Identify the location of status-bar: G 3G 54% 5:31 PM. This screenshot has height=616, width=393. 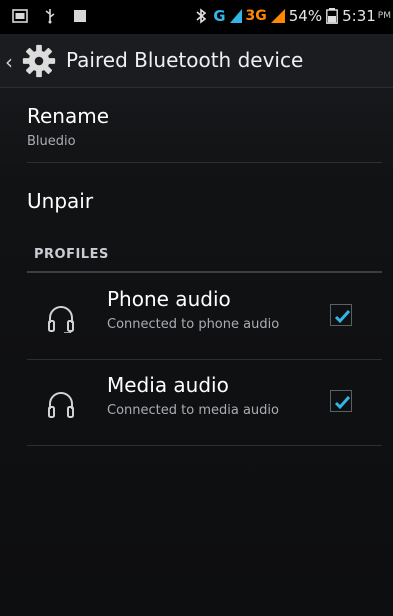
(196, 17).